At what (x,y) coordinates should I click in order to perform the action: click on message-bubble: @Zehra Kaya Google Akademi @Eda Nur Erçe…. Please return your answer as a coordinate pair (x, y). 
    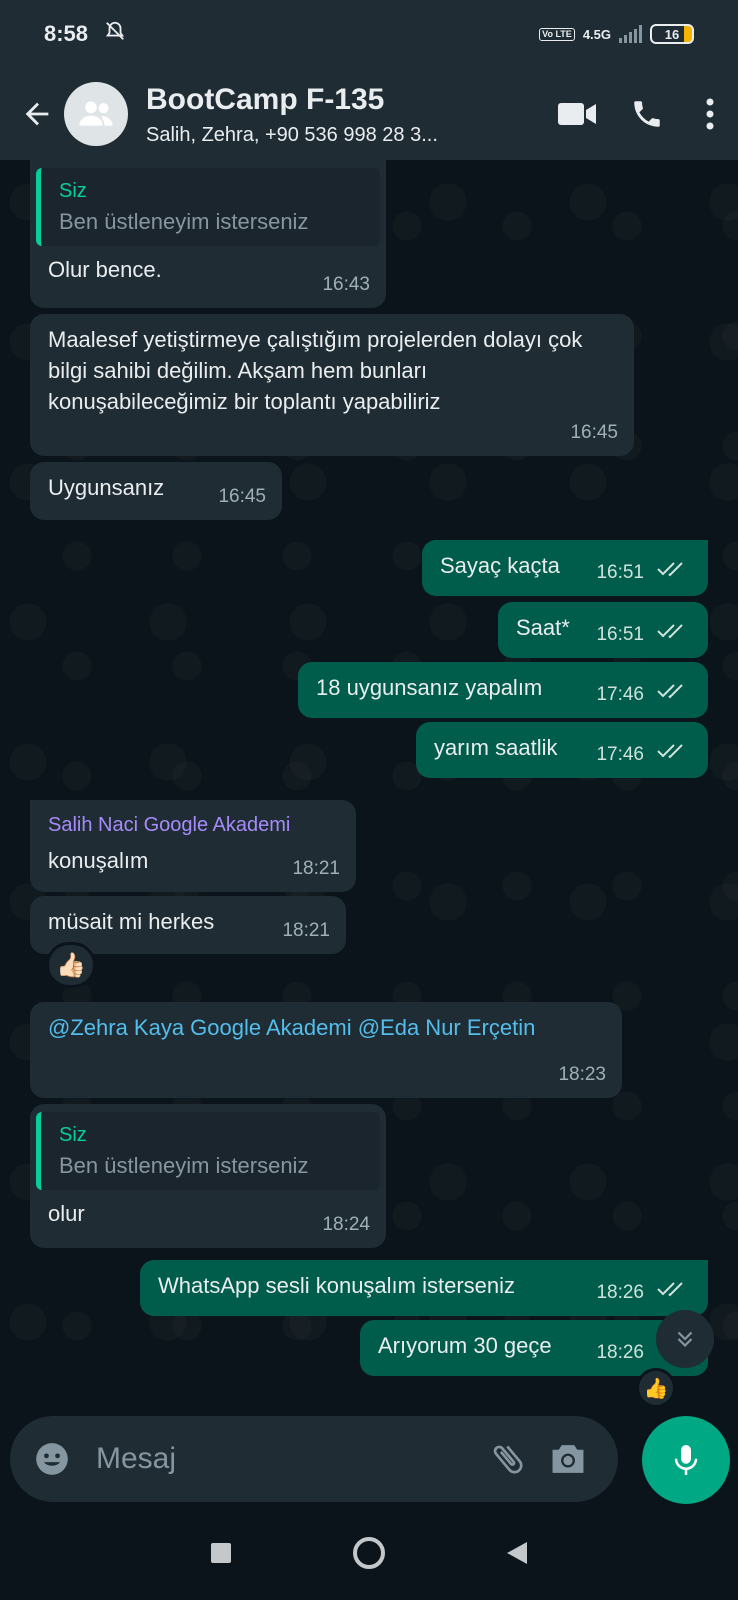
    Looking at the image, I should click on (326, 1050).